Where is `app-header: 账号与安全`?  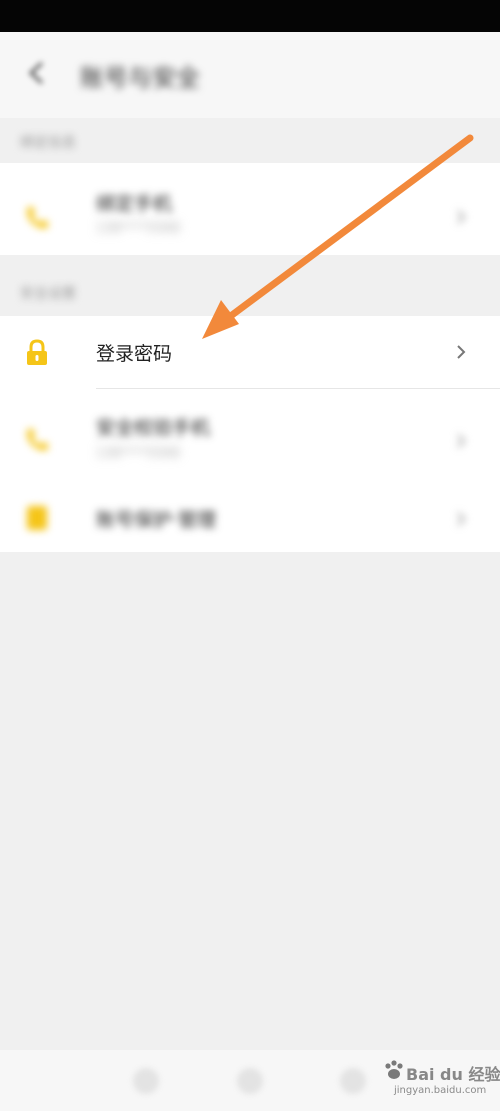
app-header: 账号与安全 is located at coordinates (250, 75).